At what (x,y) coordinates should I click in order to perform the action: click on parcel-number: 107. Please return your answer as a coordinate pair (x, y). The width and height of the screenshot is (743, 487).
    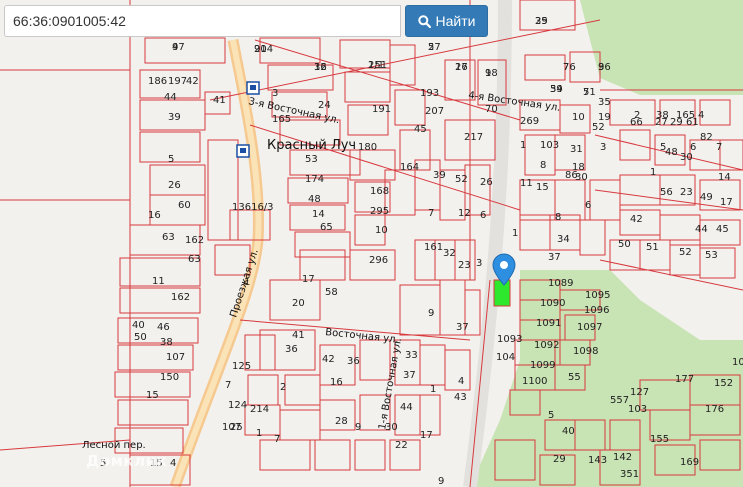
    Looking at the image, I should click on (175, 357).